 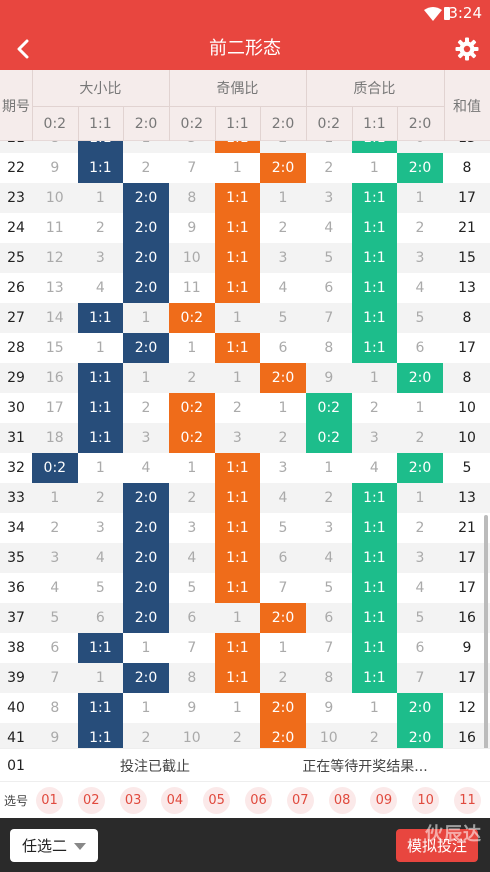 I want to click on miss-count-cell: 17, so click(x=54, y=408).